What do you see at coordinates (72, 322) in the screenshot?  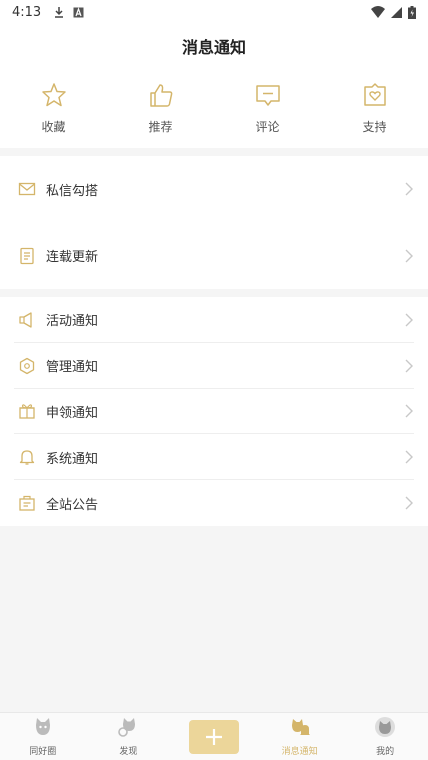 I see `row-label: 活动通知` at bounding box center [72, 322].